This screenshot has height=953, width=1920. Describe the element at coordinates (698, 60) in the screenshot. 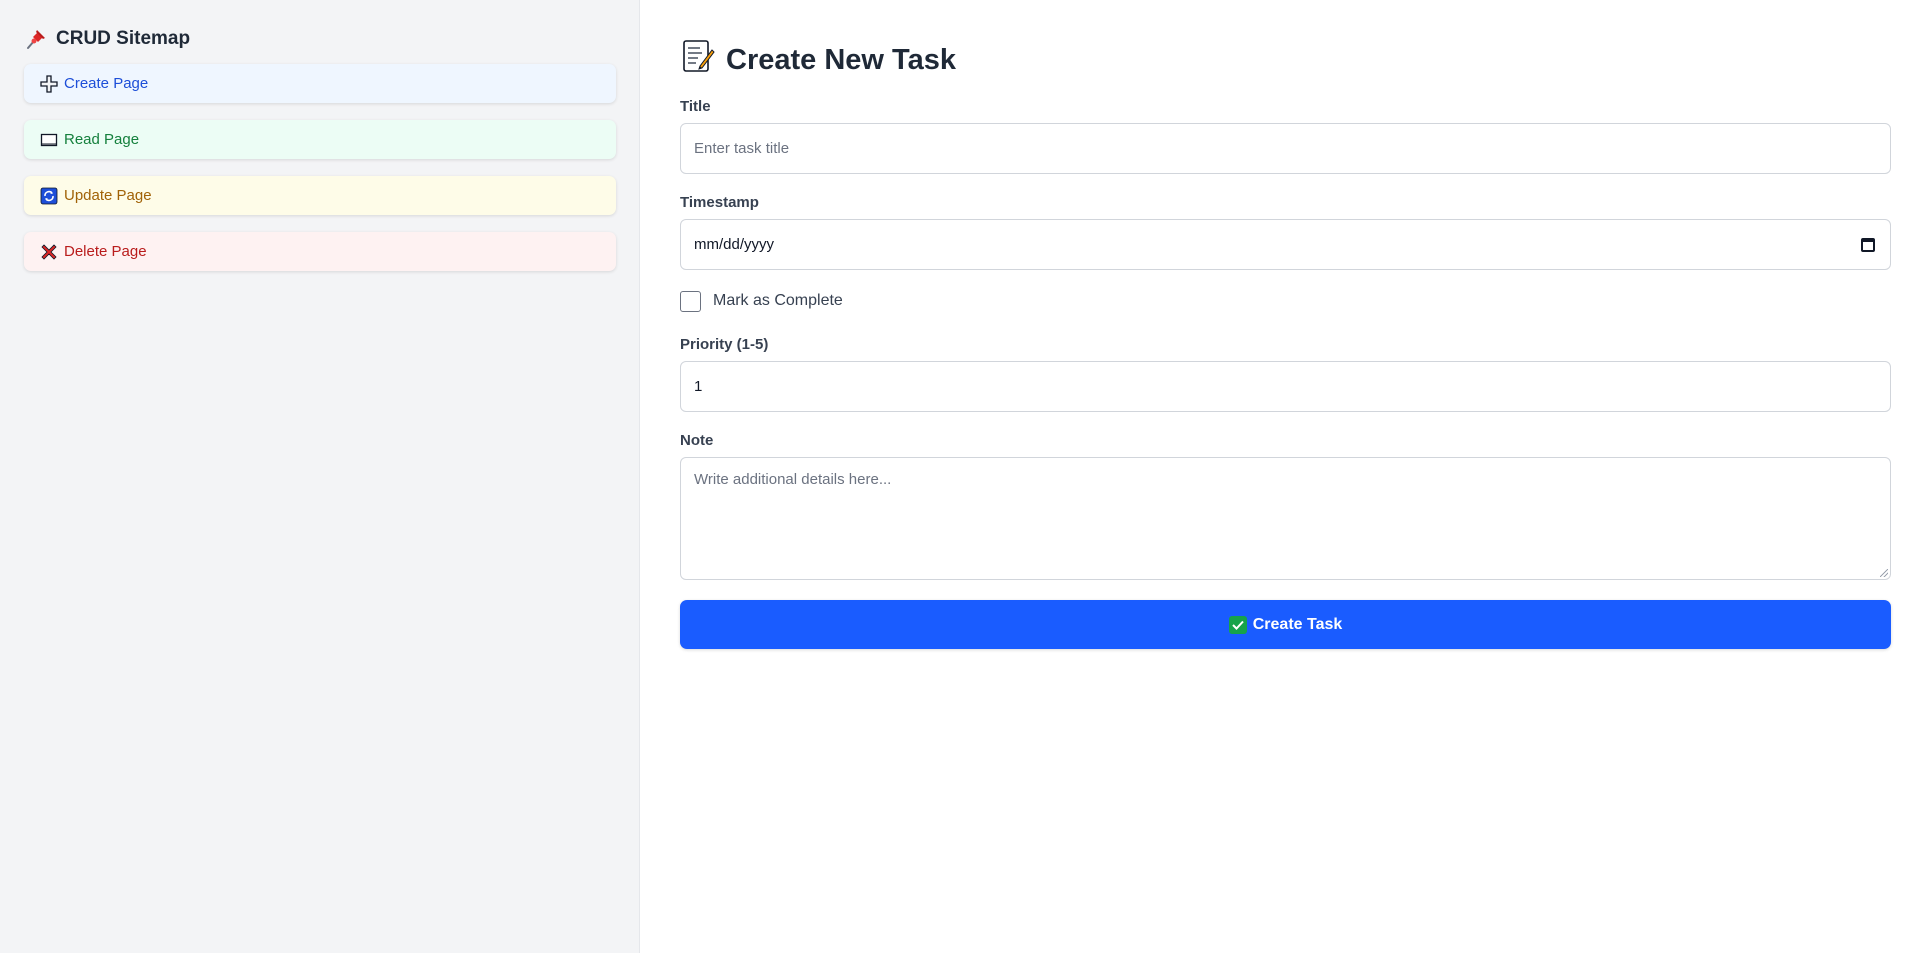

I see `memo-icon` at that location.